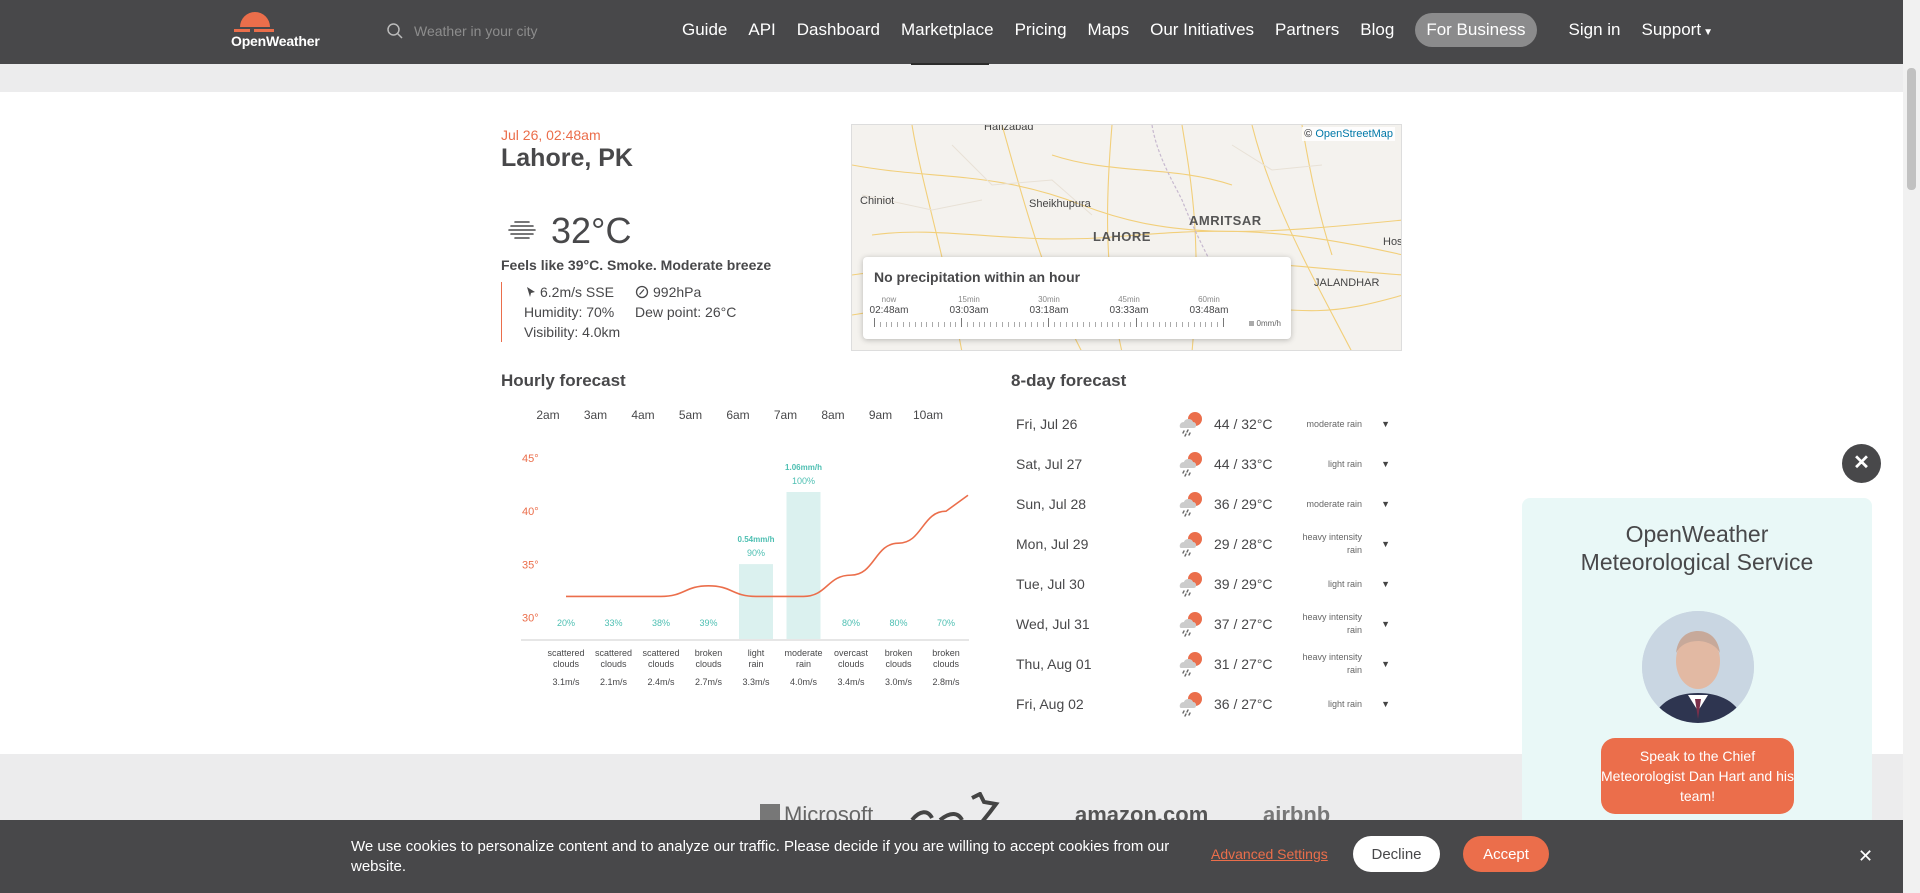  Describe the element at coordinates (756, 553) in the screenshot. I see `precip-probability-label: 90%` at that location.